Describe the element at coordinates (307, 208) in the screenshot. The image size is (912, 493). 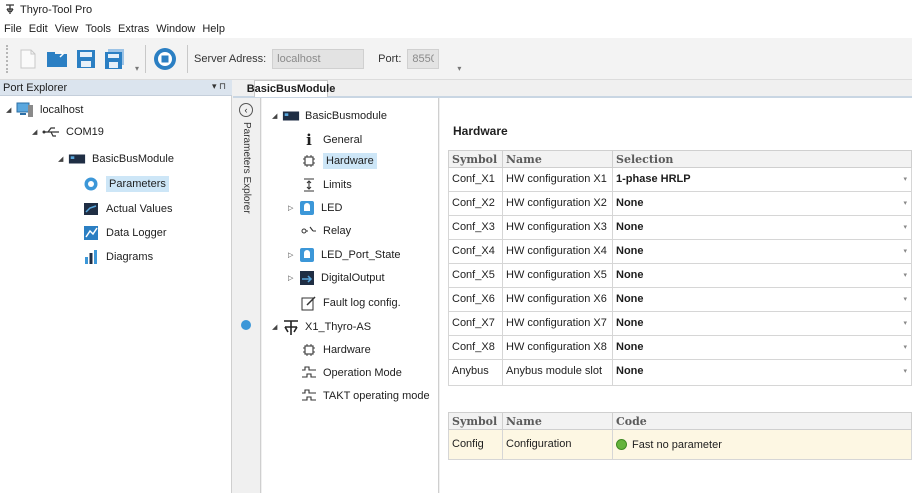
I see `led-icon` at that location.